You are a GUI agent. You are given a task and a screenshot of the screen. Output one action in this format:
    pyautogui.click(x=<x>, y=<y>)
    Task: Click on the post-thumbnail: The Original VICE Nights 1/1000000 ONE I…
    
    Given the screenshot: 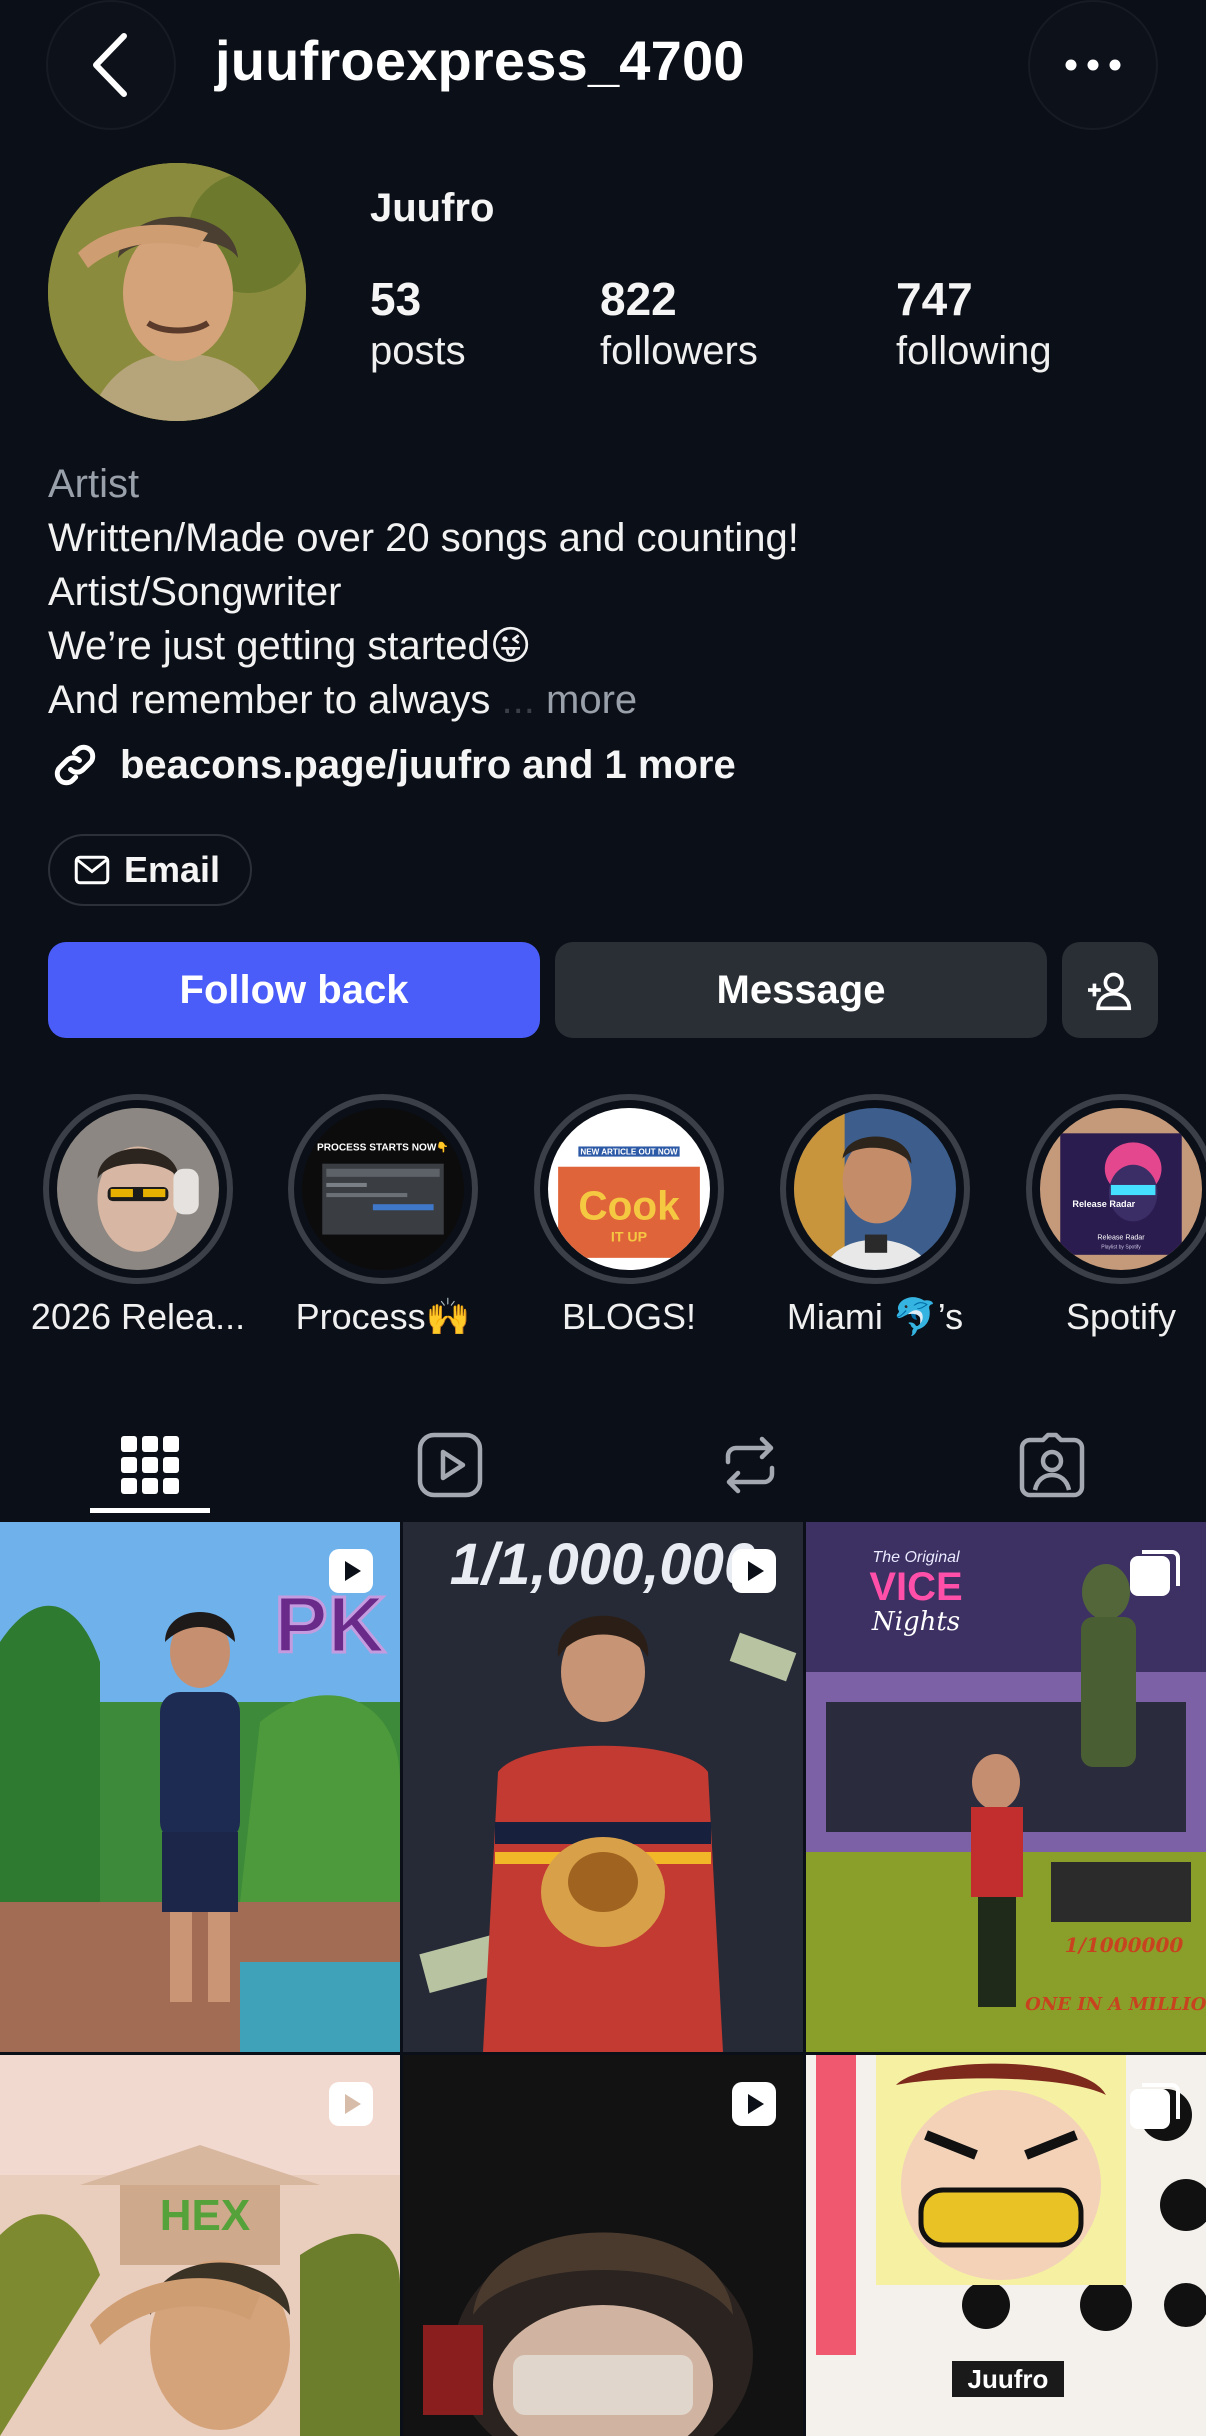 What is the action you would take?
    pyautogui.click(x=1006, y=1787)
    